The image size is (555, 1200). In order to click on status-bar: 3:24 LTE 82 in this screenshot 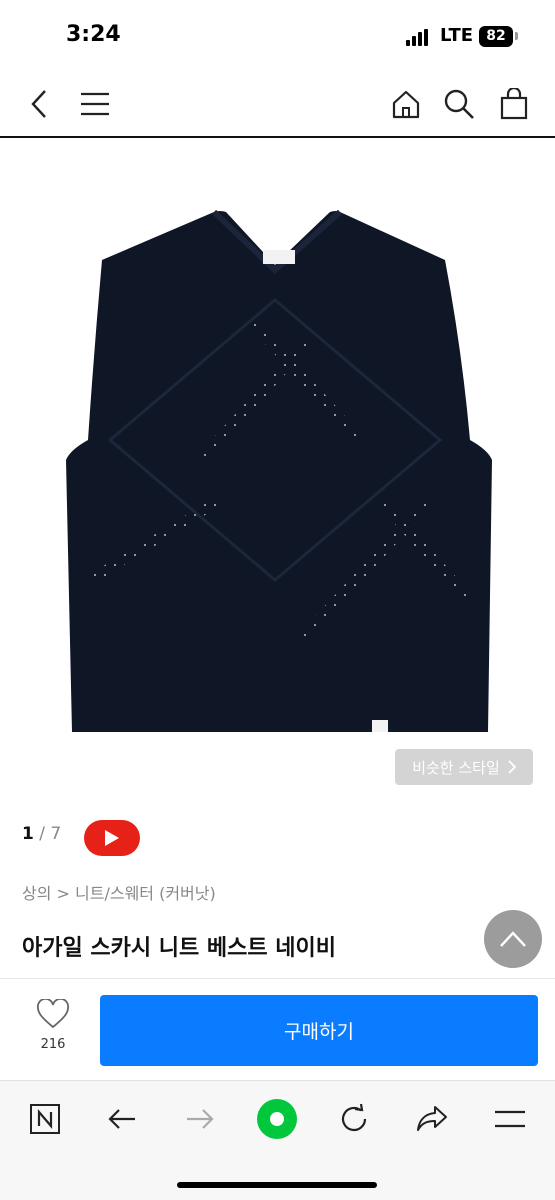, I will do `click(277, 36)`.